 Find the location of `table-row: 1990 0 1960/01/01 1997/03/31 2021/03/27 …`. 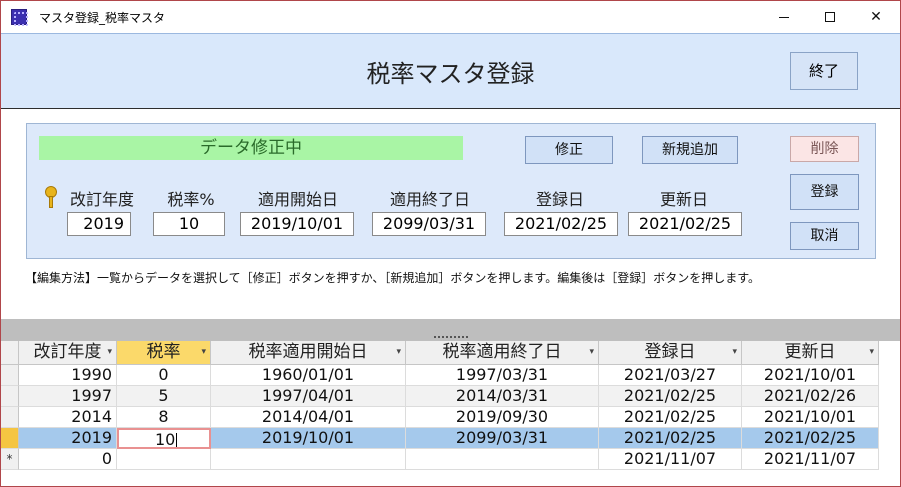

table-row: 1990 0 1960/01/01 1997/03/31 2021/03/27 … is located at coordinates (440, 375).